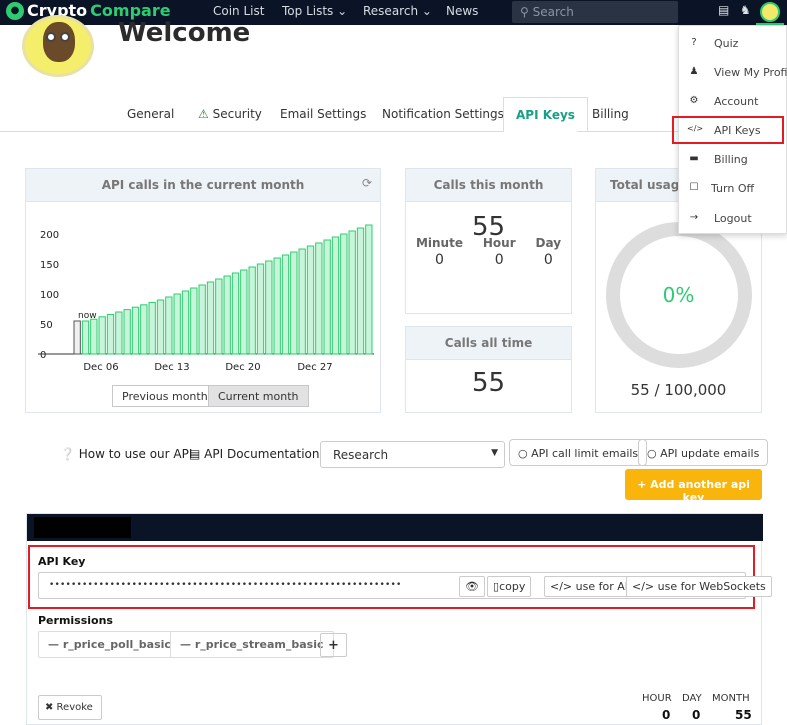 The width and height of the screenshot is (787, 725). Describe the element at coordinates (184, 33) in the screenshot. I see `page-title: Welcome` at that location.